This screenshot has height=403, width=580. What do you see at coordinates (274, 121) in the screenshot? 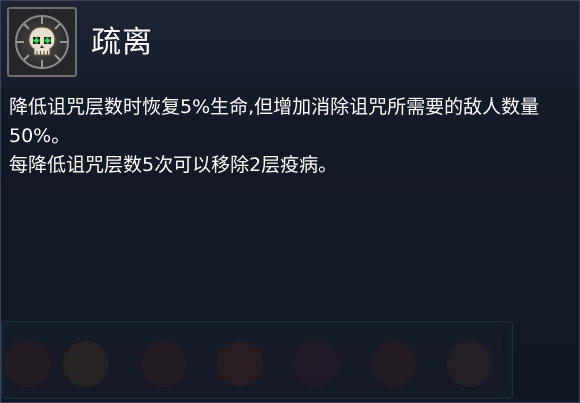
I see `skill-description-line-1: 降低诅咒层数时恢复5%生命,但增加消除诅咒所需要的敌人数量50%。` at bounding box center [274, 121].